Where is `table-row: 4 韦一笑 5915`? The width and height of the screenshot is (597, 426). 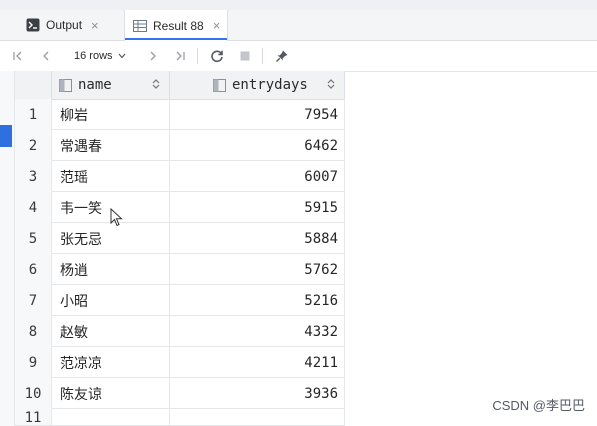 table-row: 4 韦一笑 5915 is located at coordinates (180, 207).